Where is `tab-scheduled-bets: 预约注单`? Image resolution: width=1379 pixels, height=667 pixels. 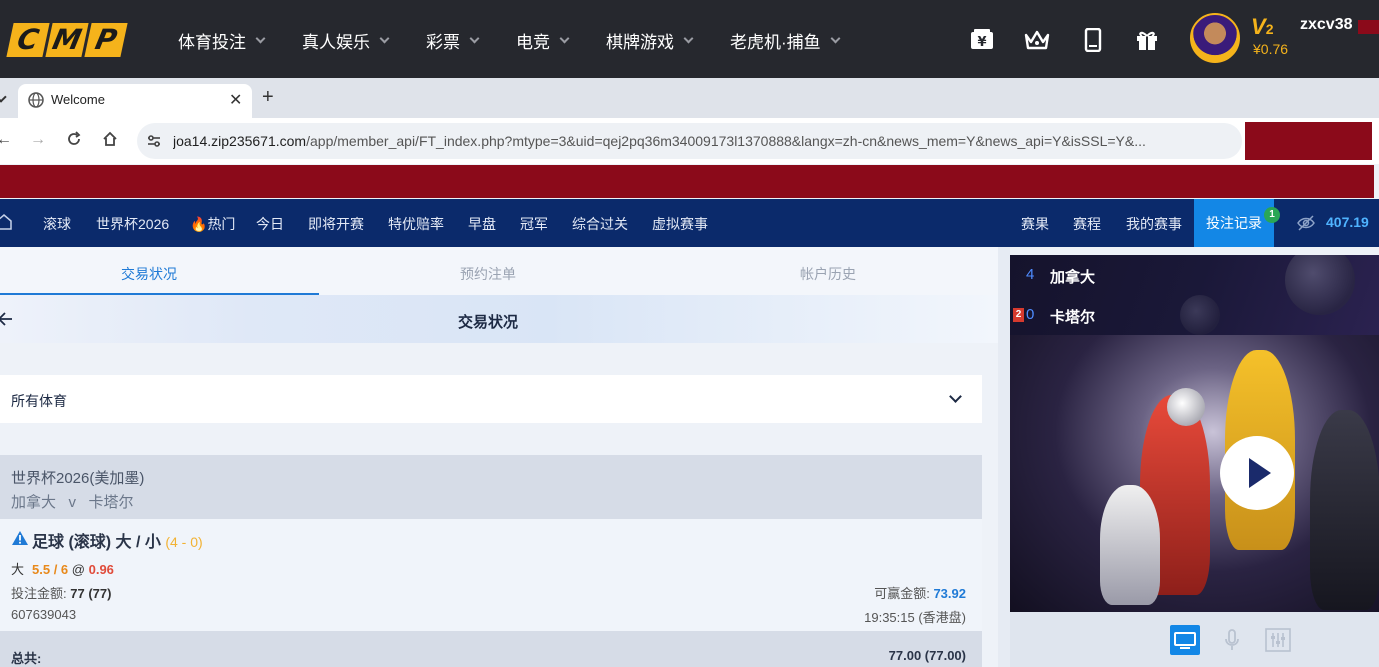 tab-scheduled-bets: 预约注单 is located at coordinates (488, 274).